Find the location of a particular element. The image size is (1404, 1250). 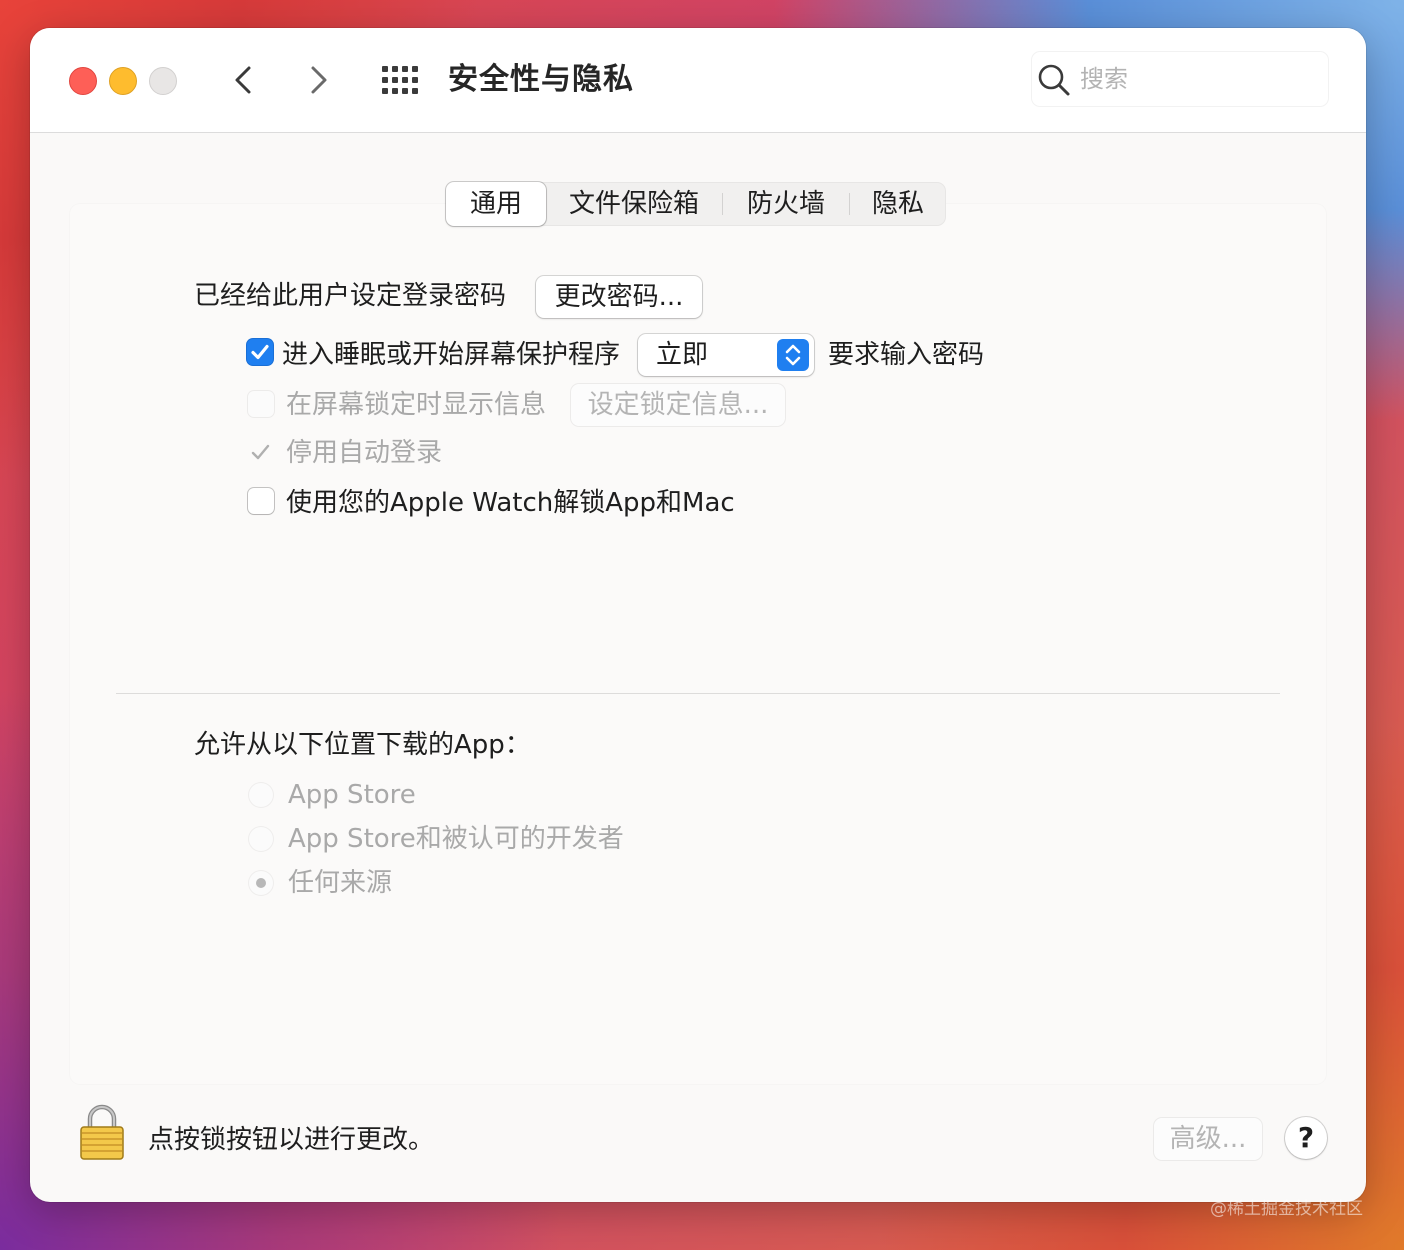

radio-anywhere is located at coordinates (261, 883).